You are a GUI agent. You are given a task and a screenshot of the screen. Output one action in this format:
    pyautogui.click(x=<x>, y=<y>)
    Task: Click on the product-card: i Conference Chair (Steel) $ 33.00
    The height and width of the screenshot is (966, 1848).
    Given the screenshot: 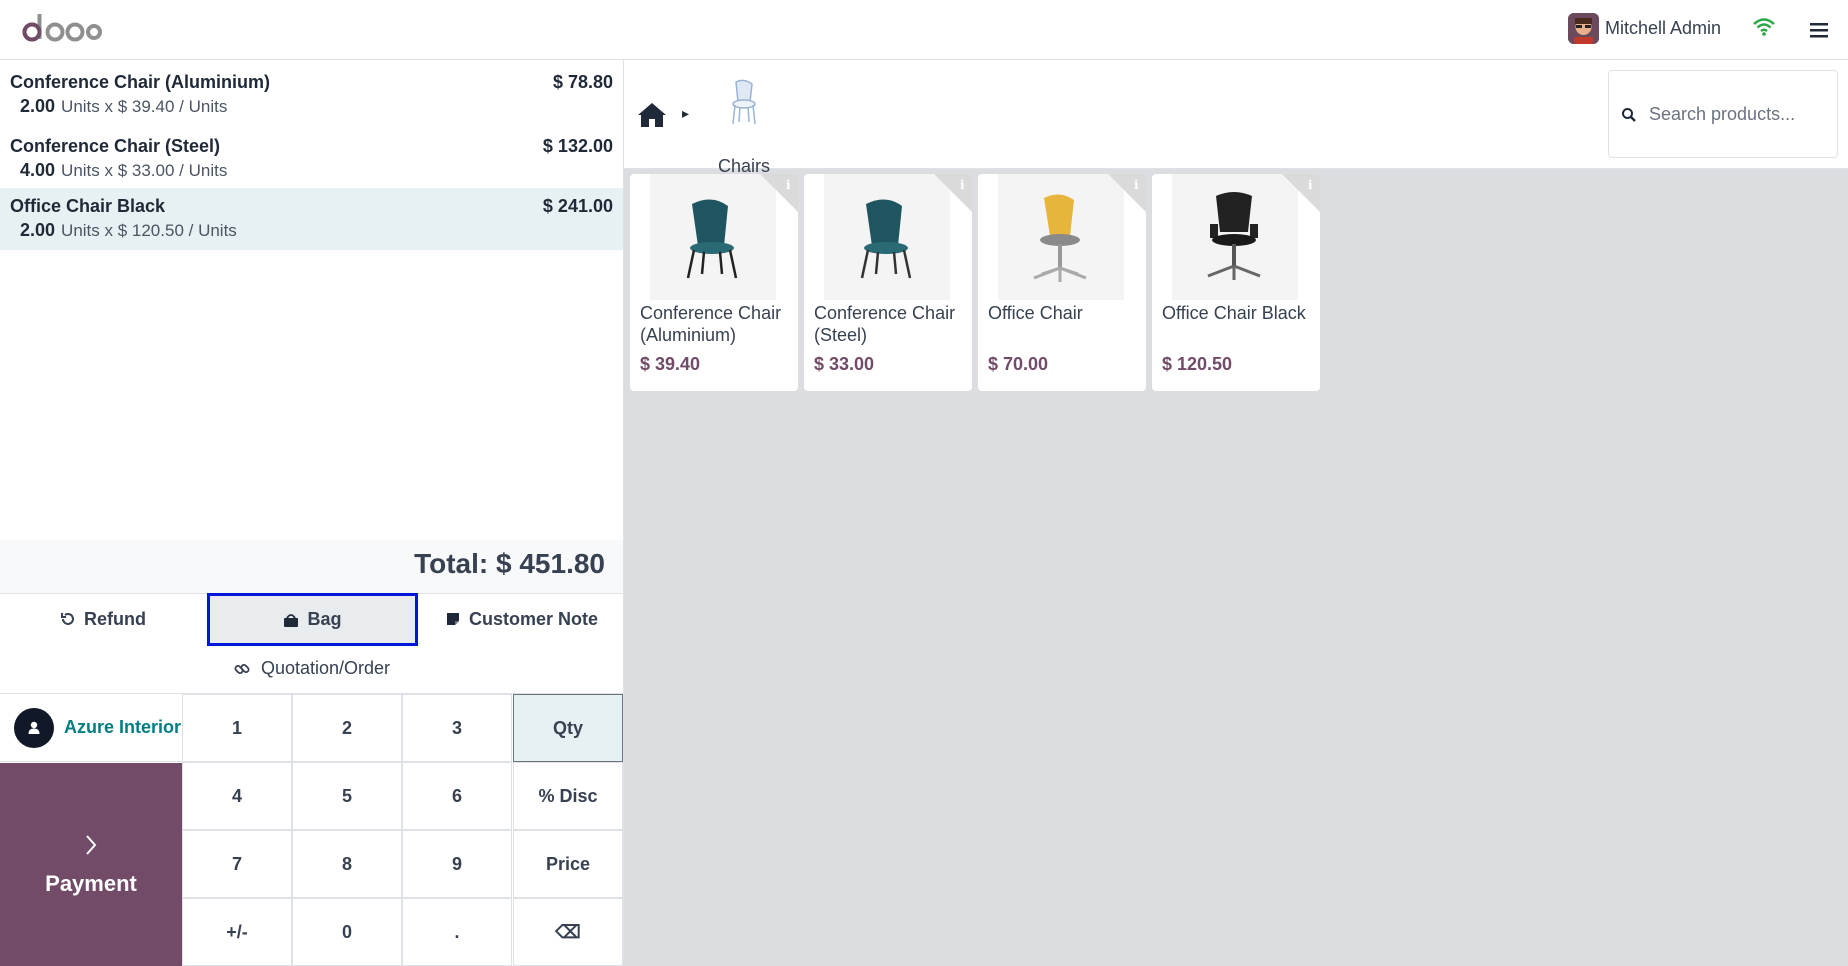 What is the action you would take?
    pyautogui.click(x=888, y=282)
    